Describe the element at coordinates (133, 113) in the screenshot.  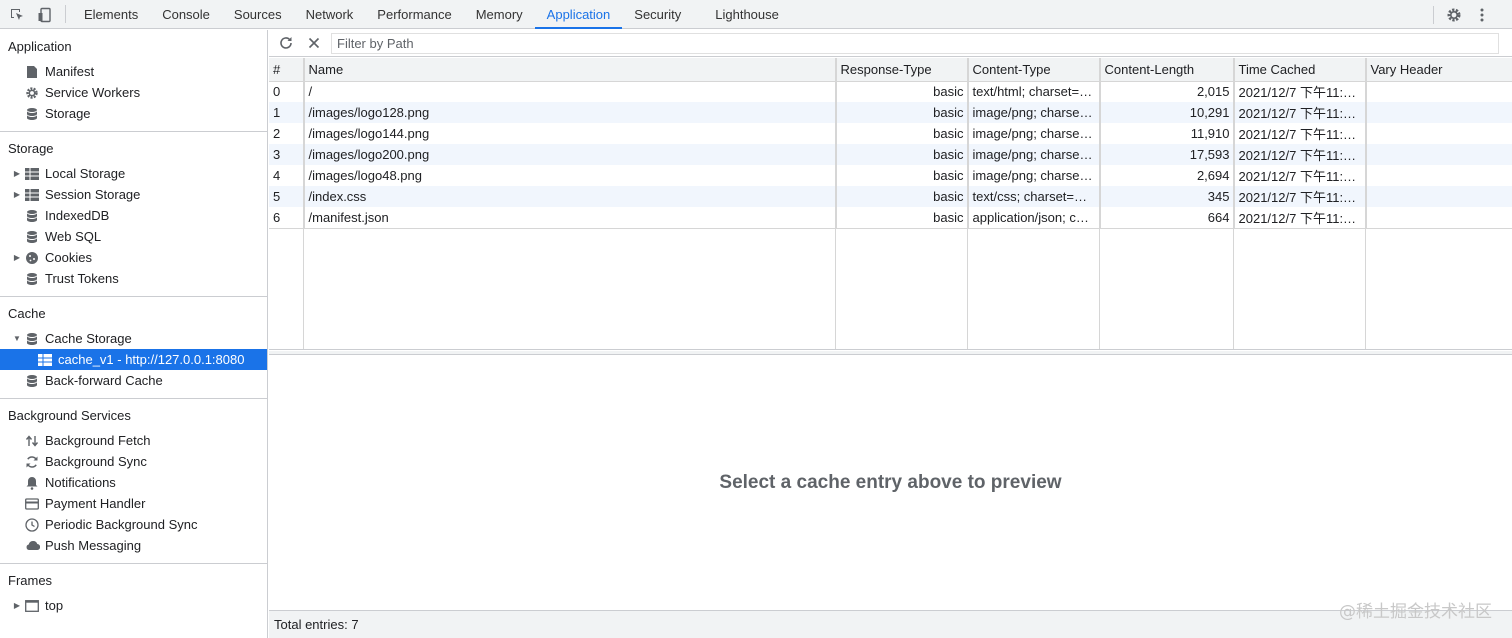
I see `sidebar-item-storage: Storage` at that location.